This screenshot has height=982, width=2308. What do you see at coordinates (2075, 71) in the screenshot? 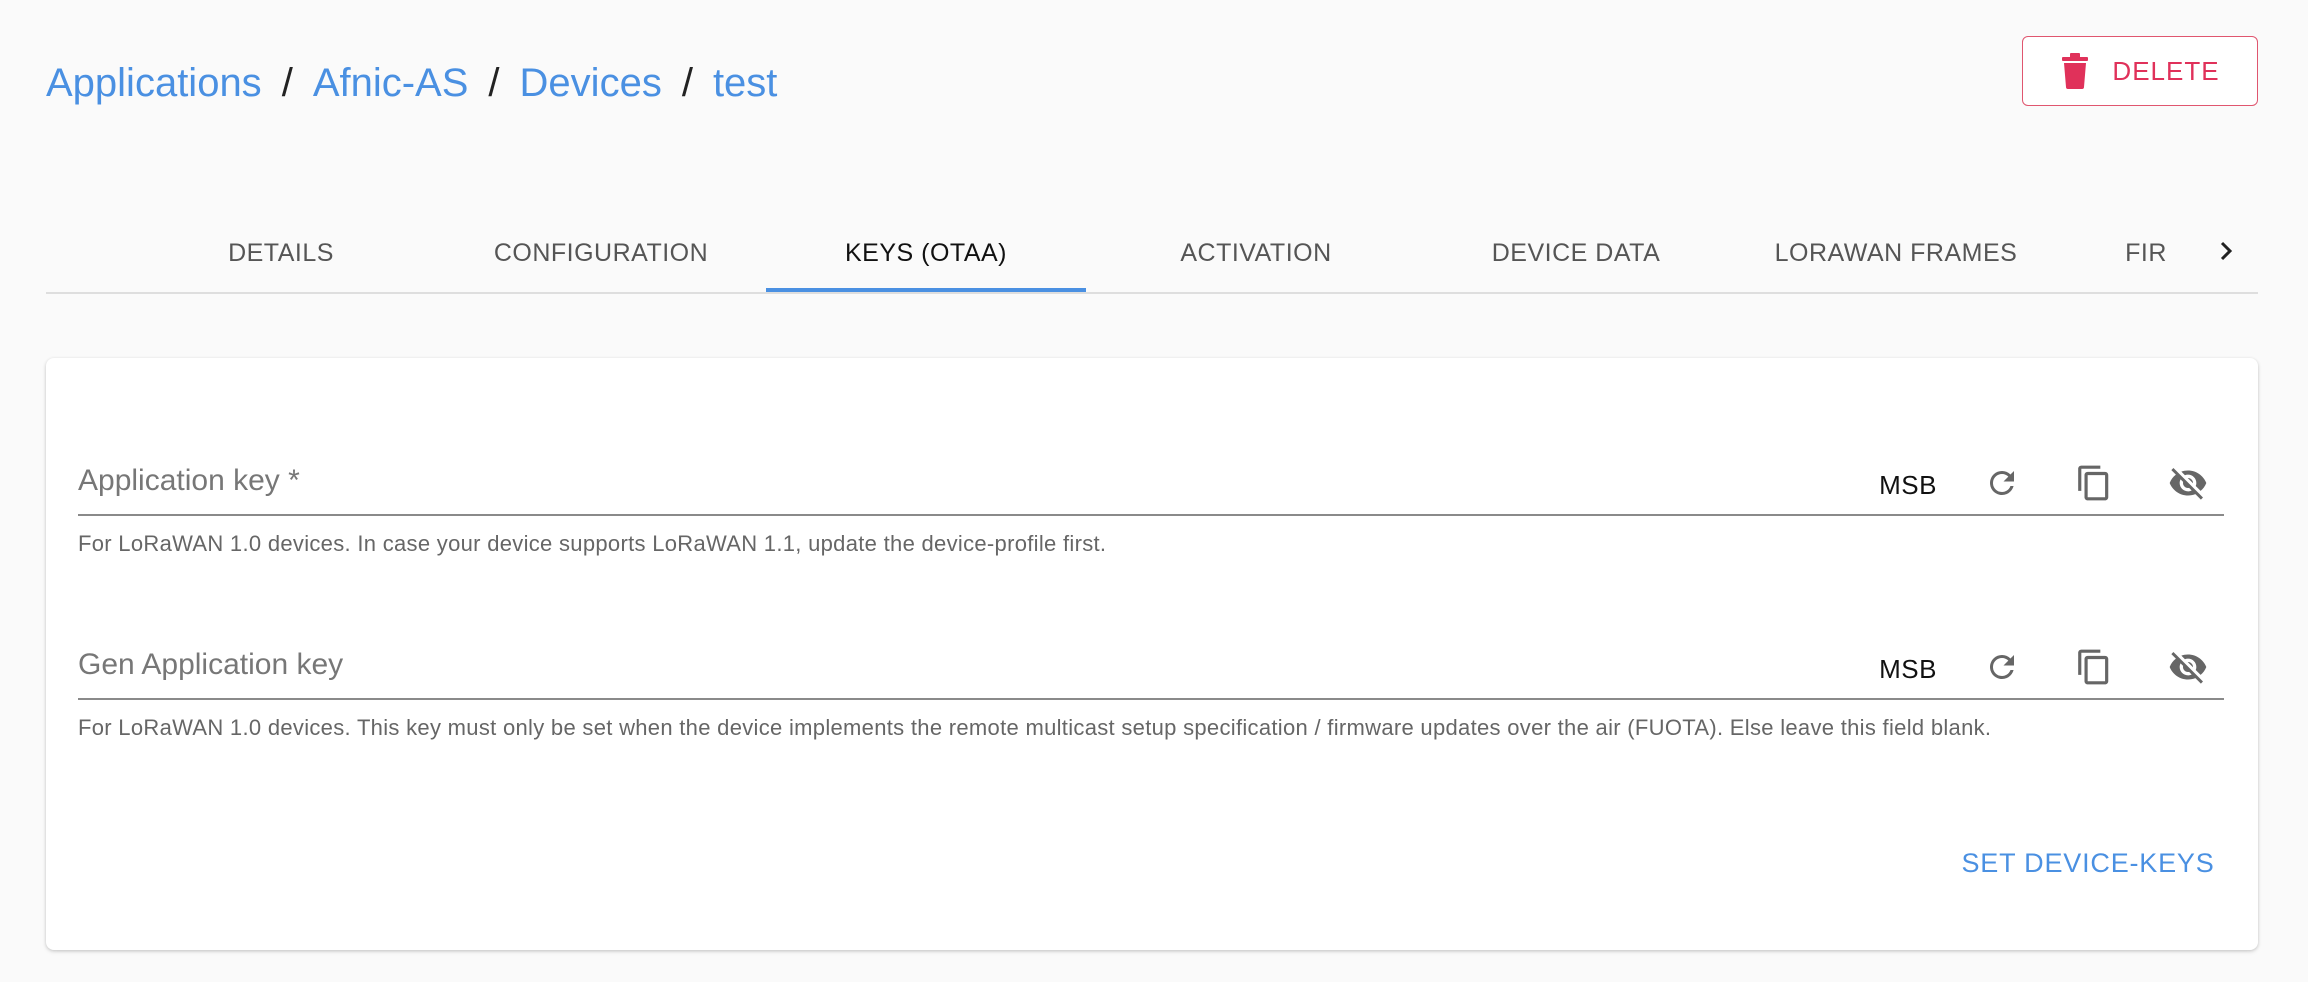
I see `trash-icon` at bounding box center [2075, 71].